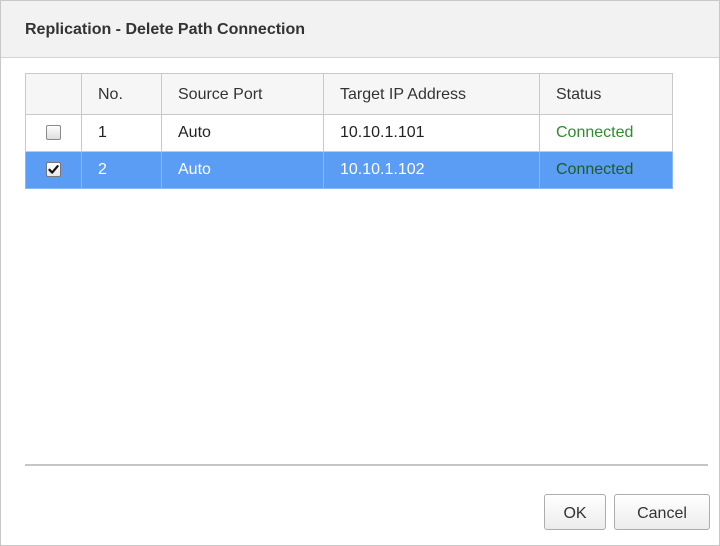 The height and width of the screenshot is (546, 720). Describe the element at coordinates (360, 29) in the screenshot. I see `dialog-titlebar: Replication - Delete Path Connection` at that location.